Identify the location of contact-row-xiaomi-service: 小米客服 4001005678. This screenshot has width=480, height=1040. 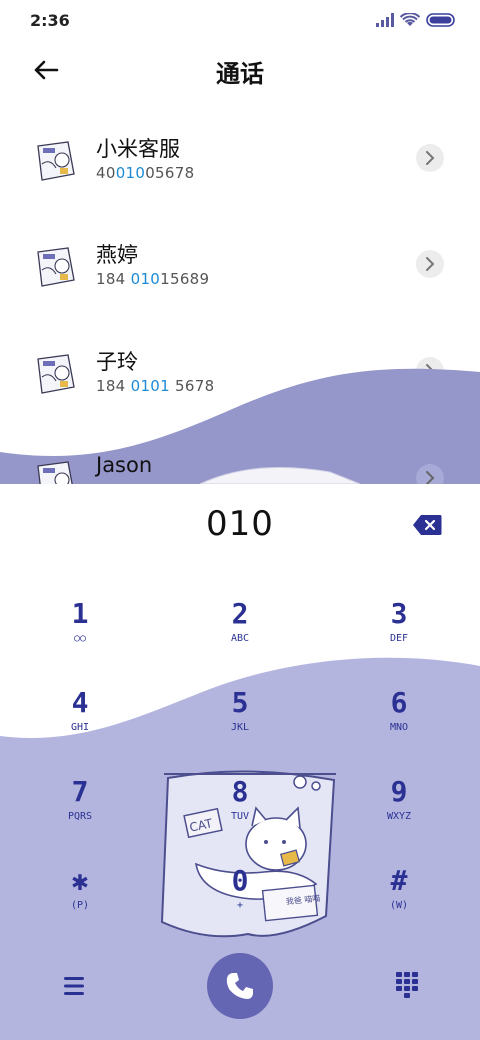
(240, 150).